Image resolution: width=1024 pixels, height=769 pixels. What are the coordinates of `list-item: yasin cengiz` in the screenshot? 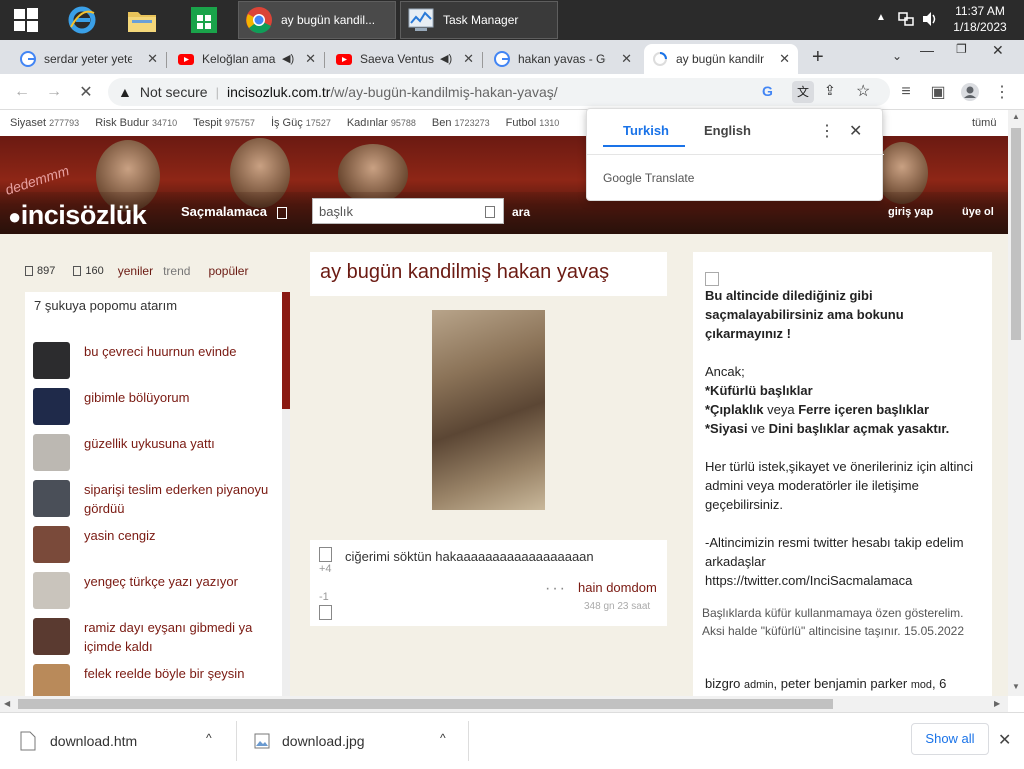 It's located at (153, 545).